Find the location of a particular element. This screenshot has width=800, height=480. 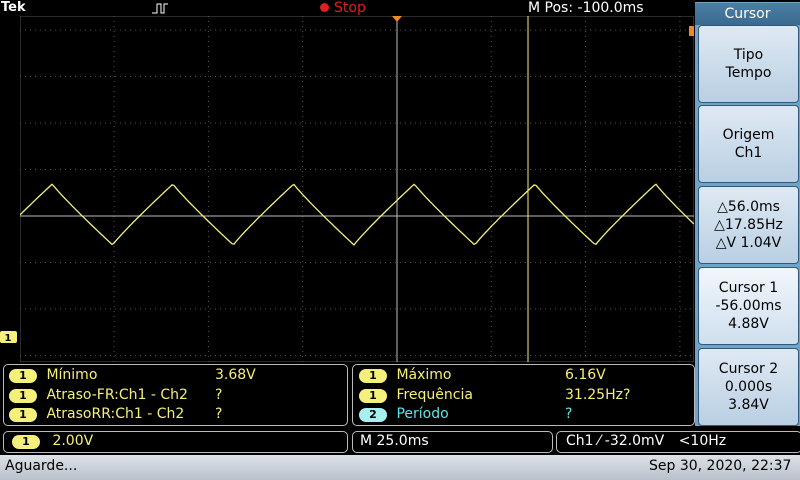

measurement-name: Atraso-FR:Ch1 - Ch2 is located at coordinates (117, 395).